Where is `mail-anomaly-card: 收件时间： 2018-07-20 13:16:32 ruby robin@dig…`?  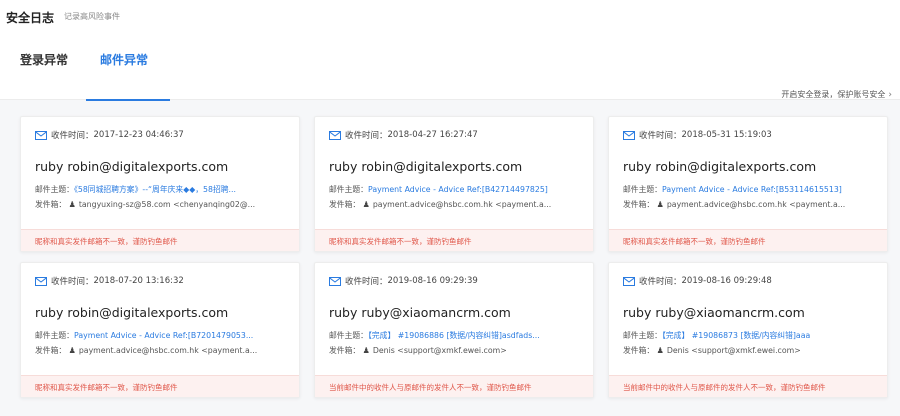
mail-anomaly-card: 收件时间： 2018-07-20 13:16:32 ruby robin@dig… is located at coordinates (160, 330).